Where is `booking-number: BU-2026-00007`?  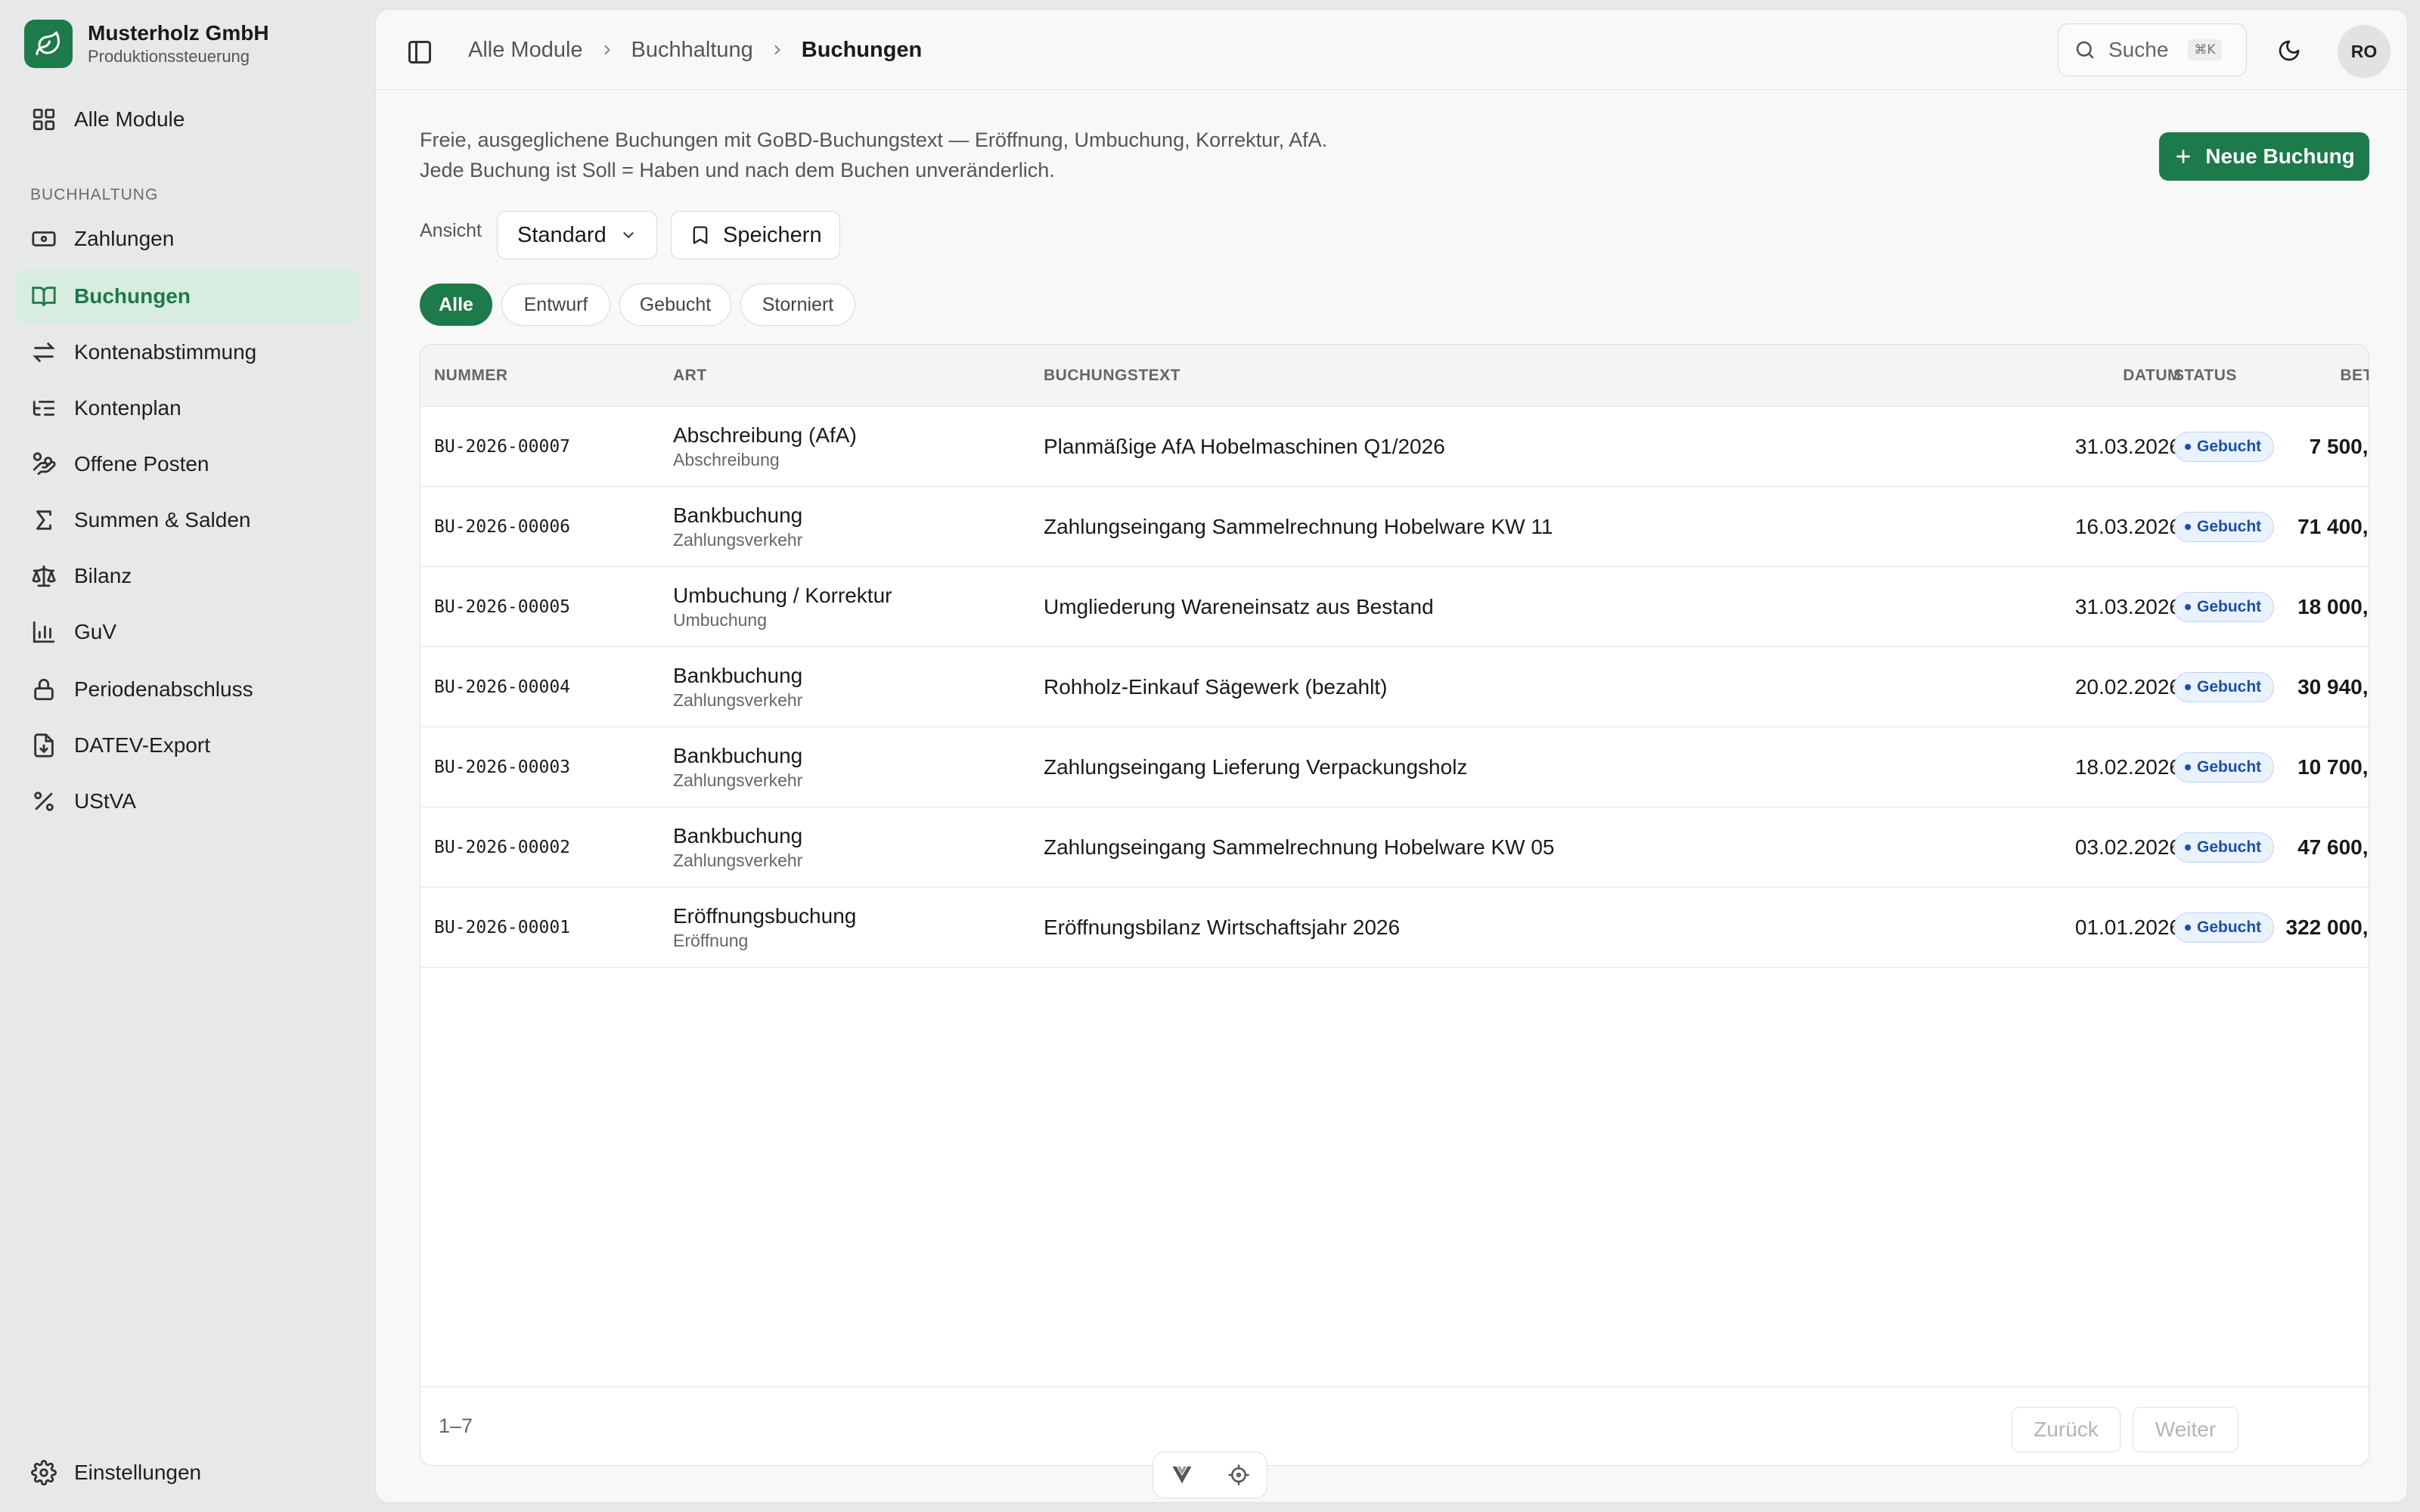 booking-number: BU-2026-00007 is located at coordinates (502, 447).